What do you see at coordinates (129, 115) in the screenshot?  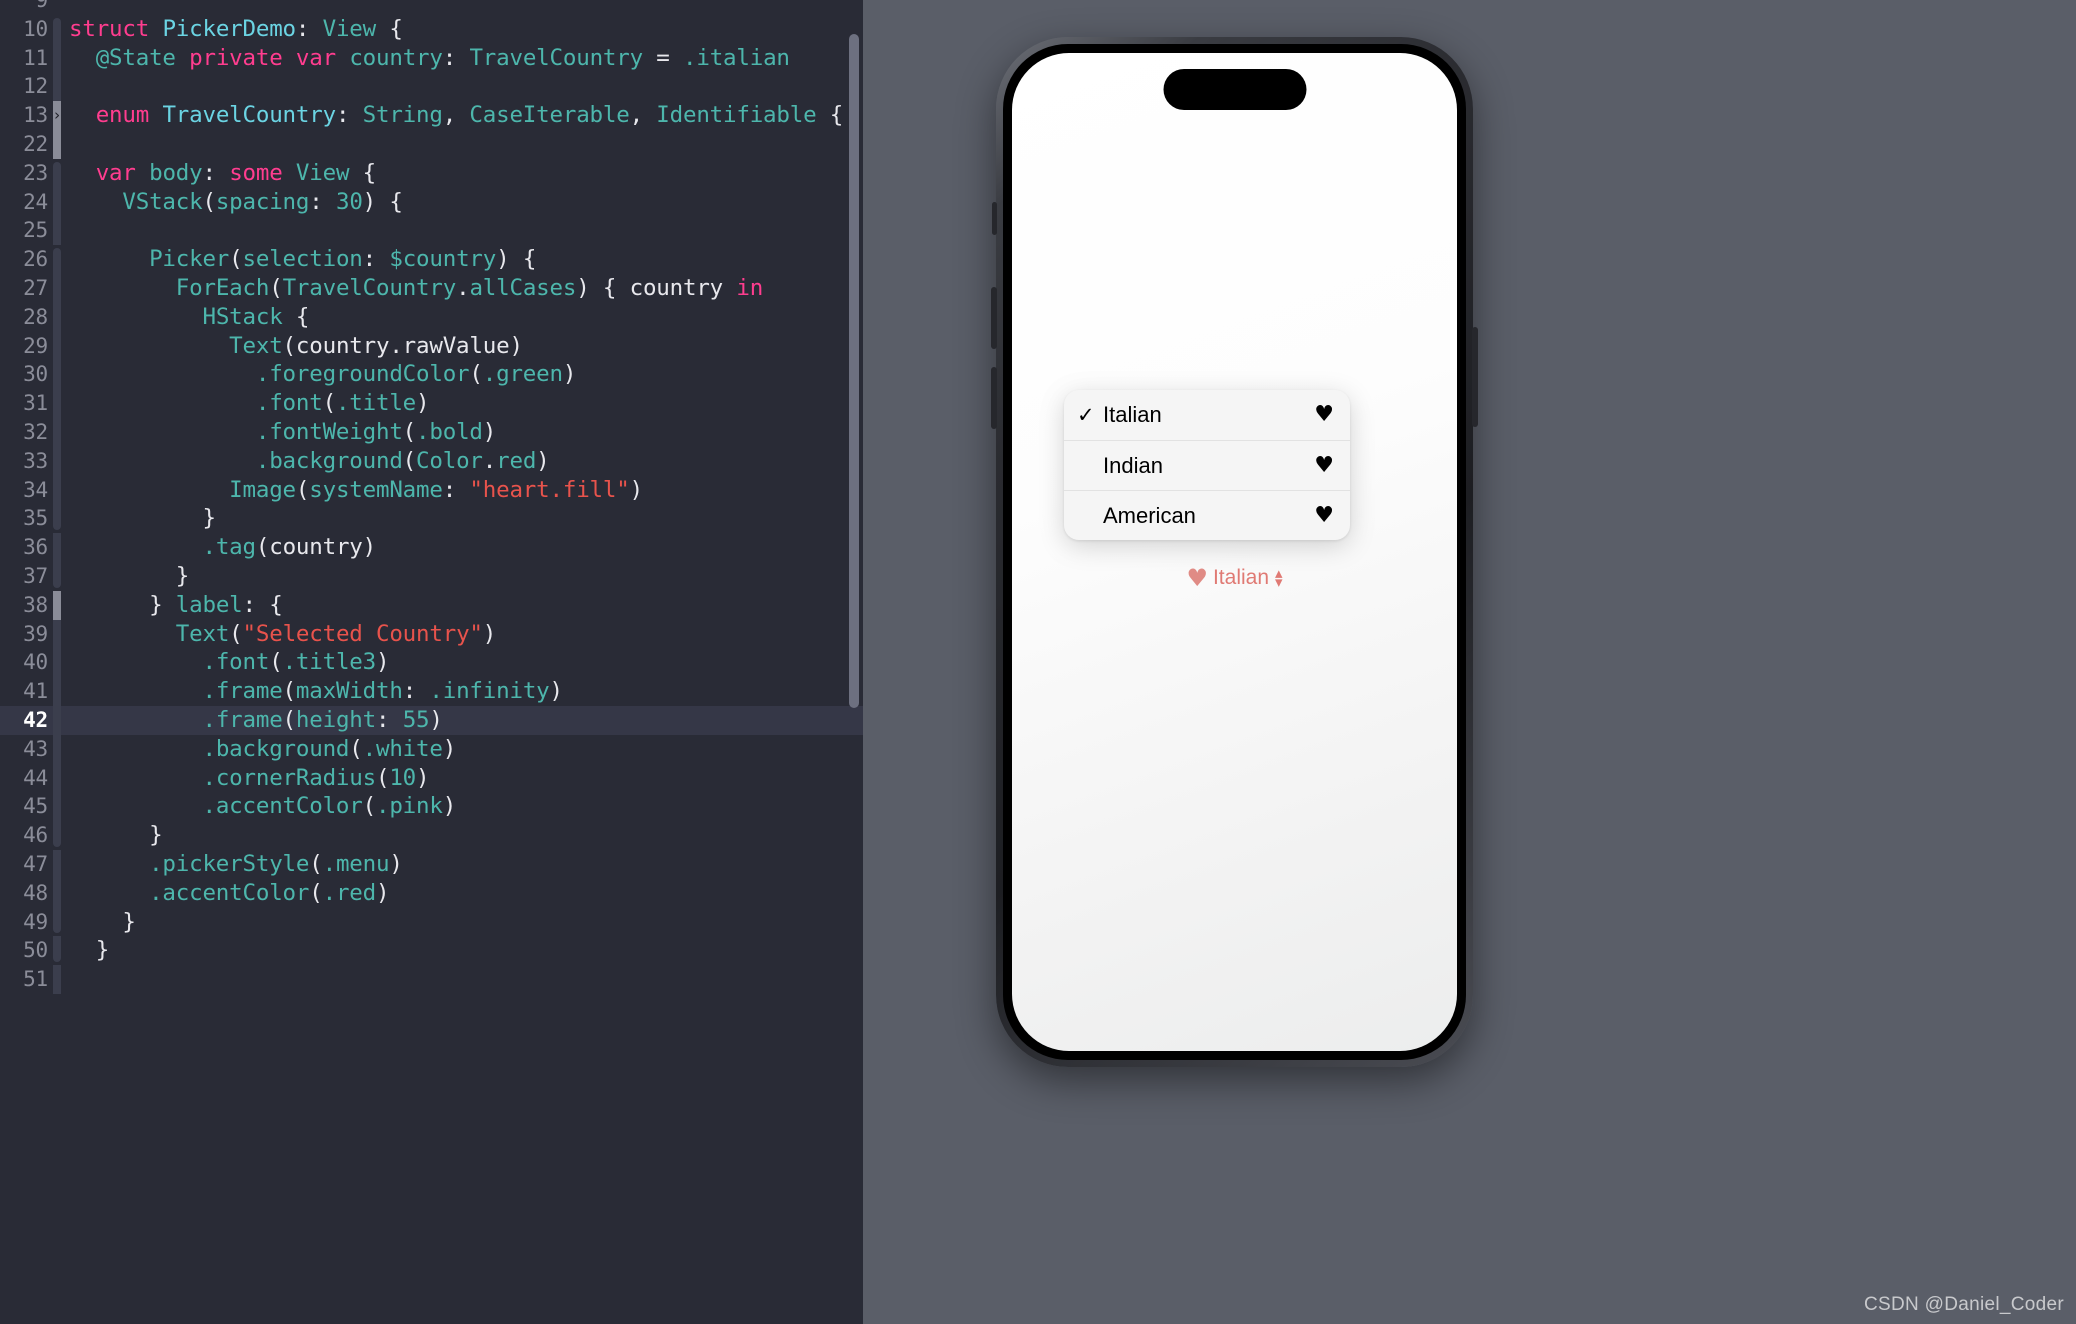 I see `code-token: enum` at bounding box center [129, 115].